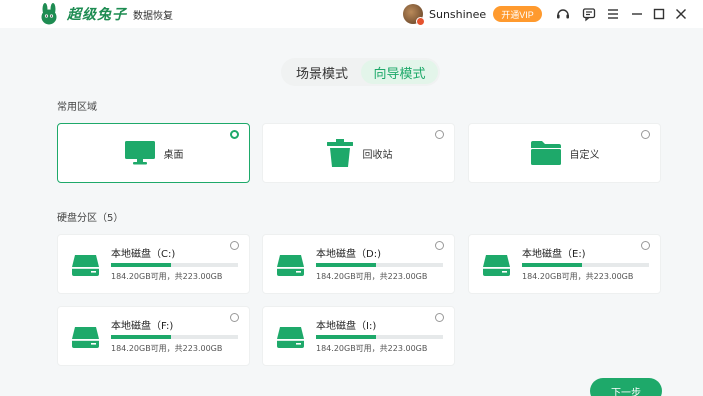 The height and width of the screenshot is (396, 703). Describe the element at coordinates (517, 14) in the screenshot. I see `open-vip-button: 开通VIP` at that location.